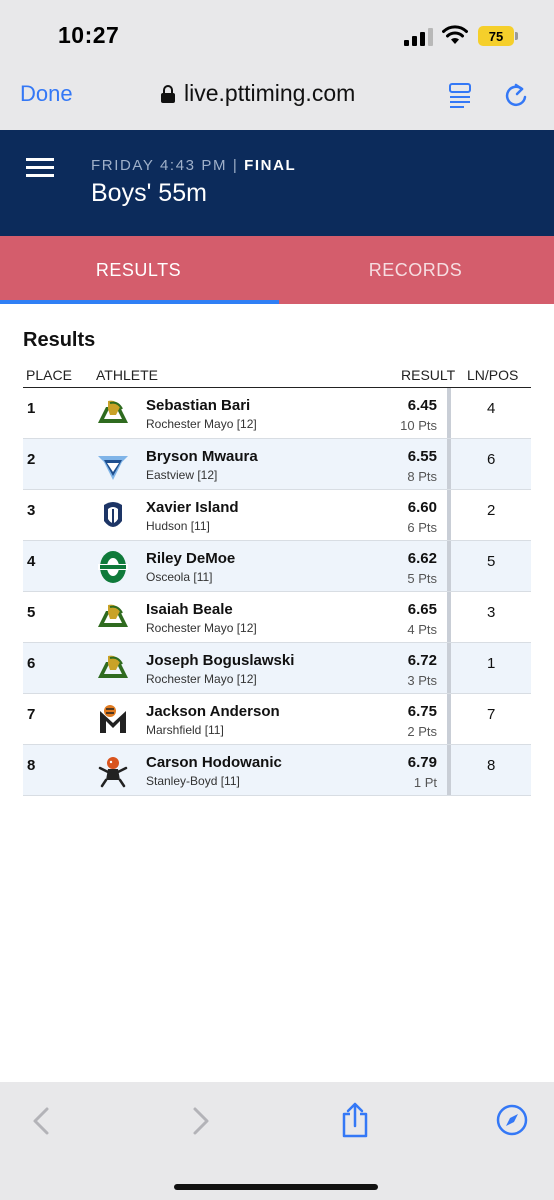 This screenshot has width=554, height=1200. I want to click on result-points: 6 Pts, so click(422, 527).